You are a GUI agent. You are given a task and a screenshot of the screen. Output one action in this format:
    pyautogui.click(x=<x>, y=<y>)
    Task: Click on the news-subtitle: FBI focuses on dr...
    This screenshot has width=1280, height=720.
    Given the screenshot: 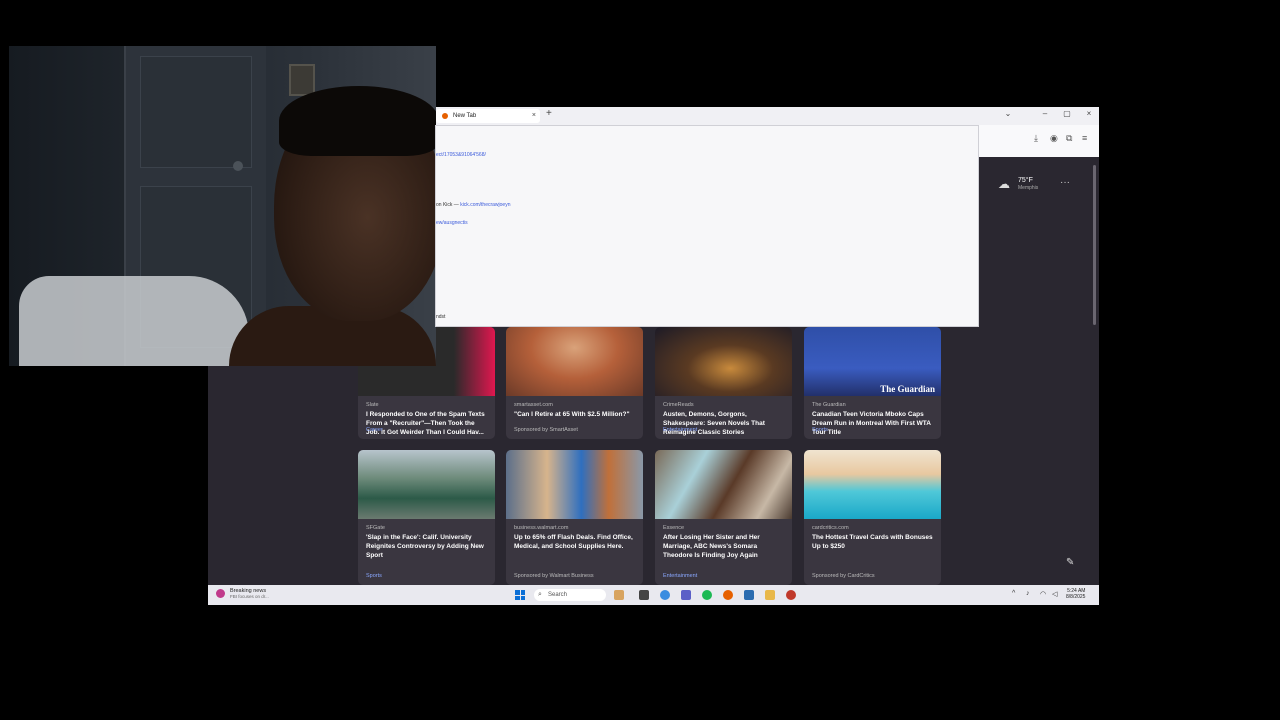 What is the action you would take?
    pyautogui.click(x=249, y=596)
    